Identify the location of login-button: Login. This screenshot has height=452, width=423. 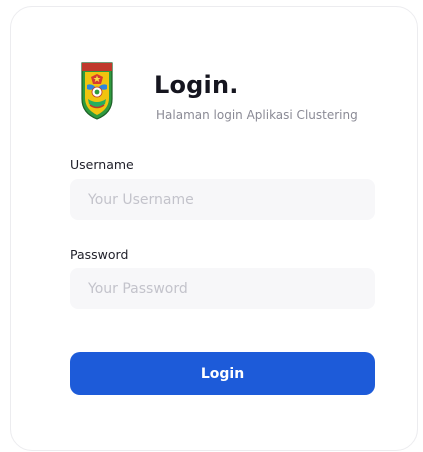
(222, 373).